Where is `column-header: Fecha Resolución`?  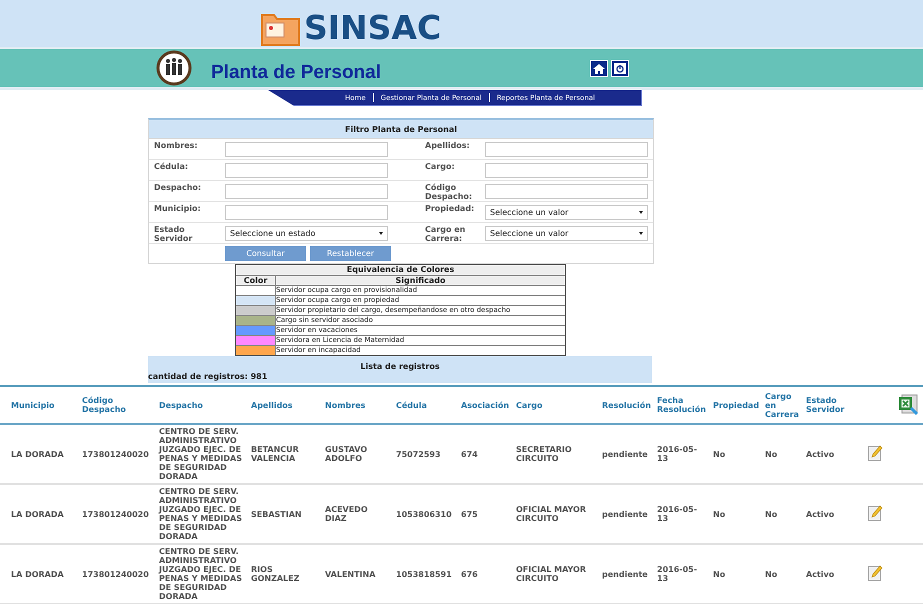
column-header: Fecha Resolución is located at coordinates (681, 405).